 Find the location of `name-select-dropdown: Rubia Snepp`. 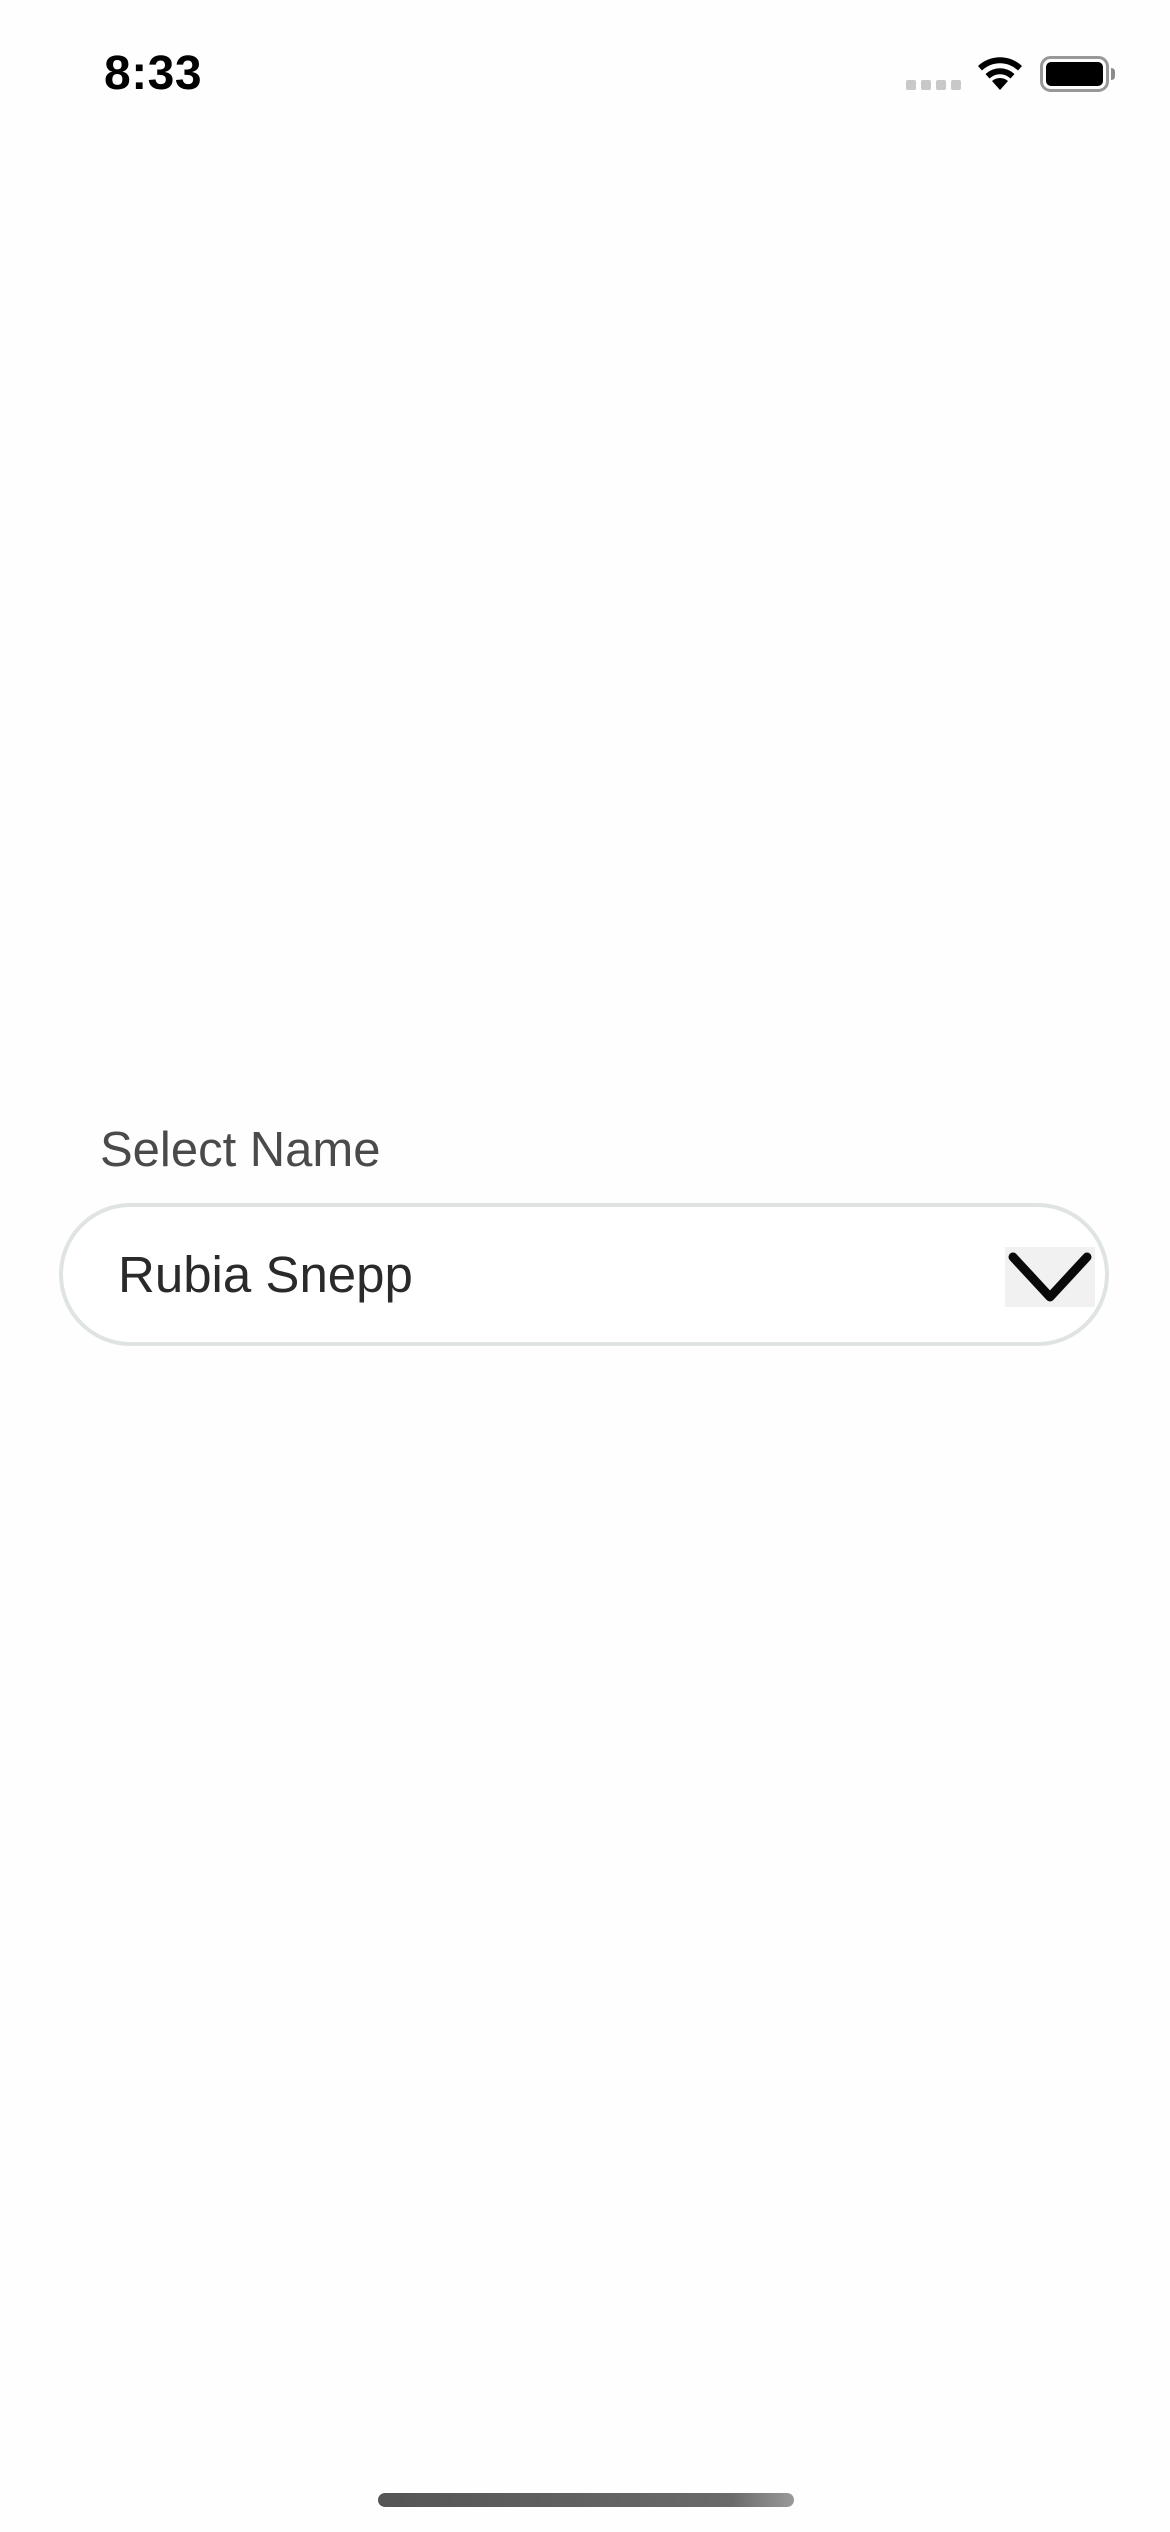

name-select-dropdown: Rubia Snepp is located at coordinates (584, 1274).